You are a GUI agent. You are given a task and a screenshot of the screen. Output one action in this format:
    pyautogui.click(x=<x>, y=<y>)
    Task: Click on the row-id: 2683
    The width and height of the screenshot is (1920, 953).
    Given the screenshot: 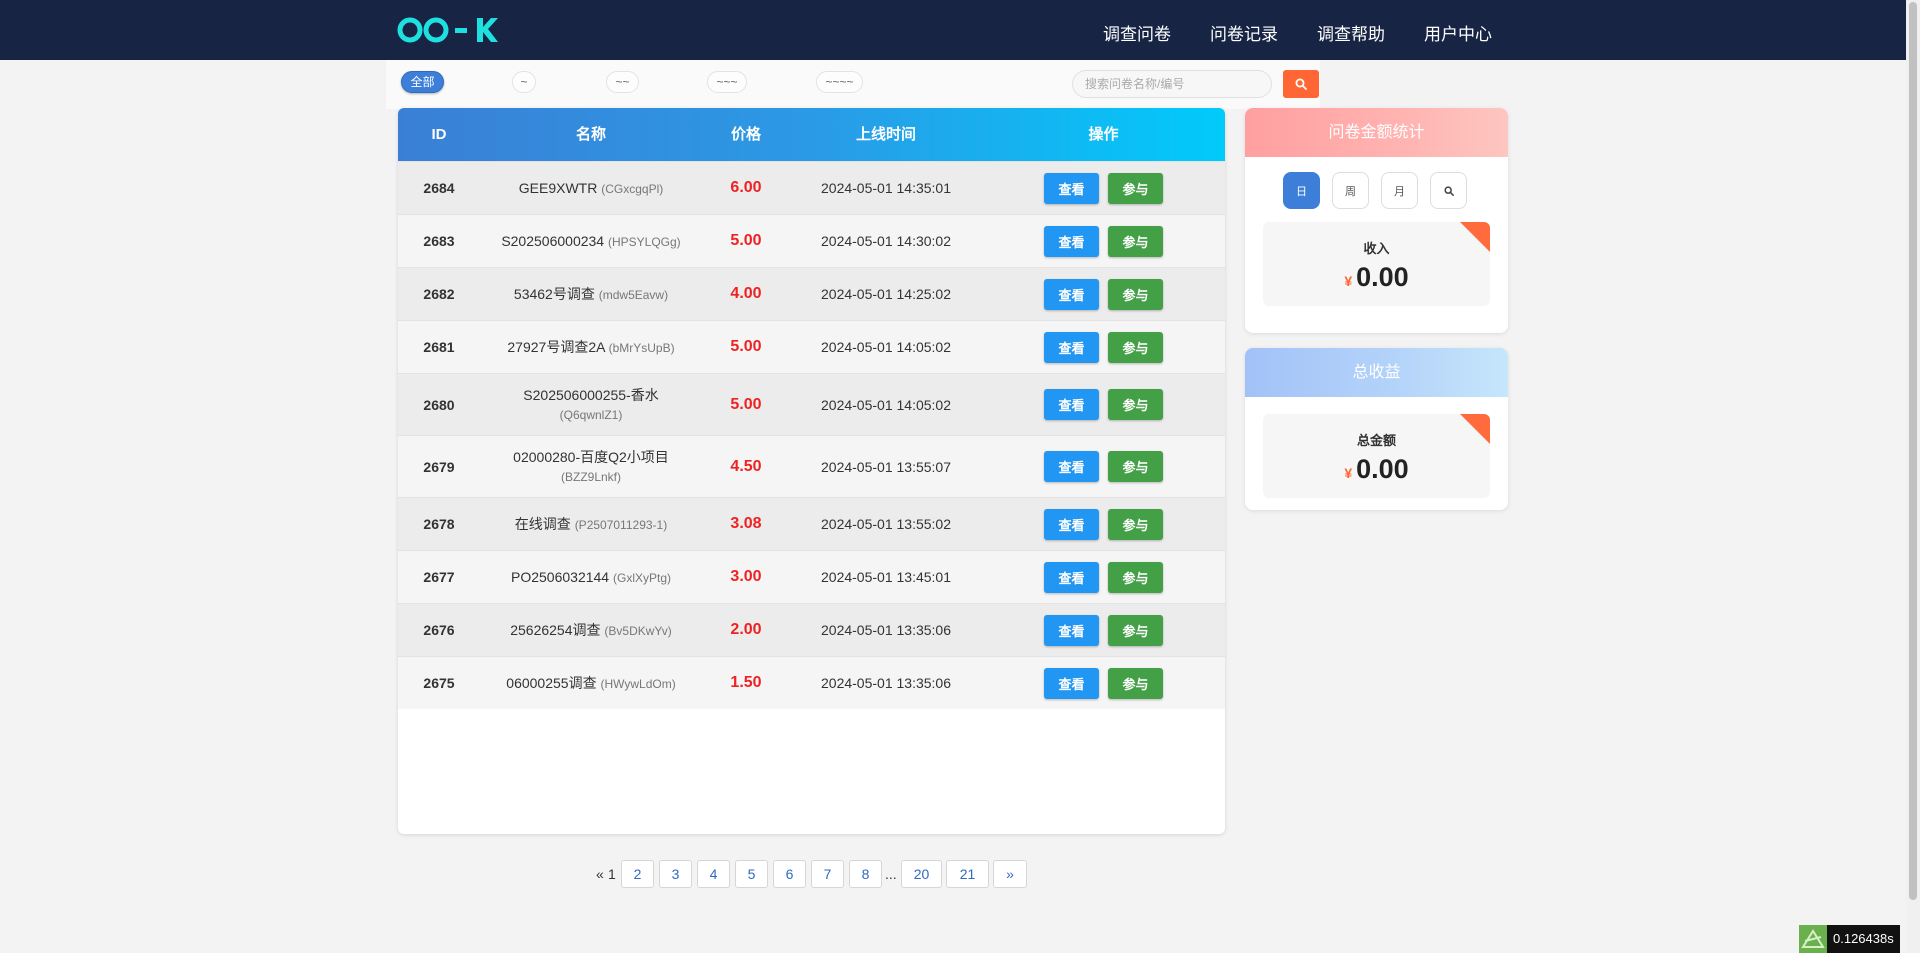 What is the action you would take?
    pyautogui.click(x=439, y=241)
    